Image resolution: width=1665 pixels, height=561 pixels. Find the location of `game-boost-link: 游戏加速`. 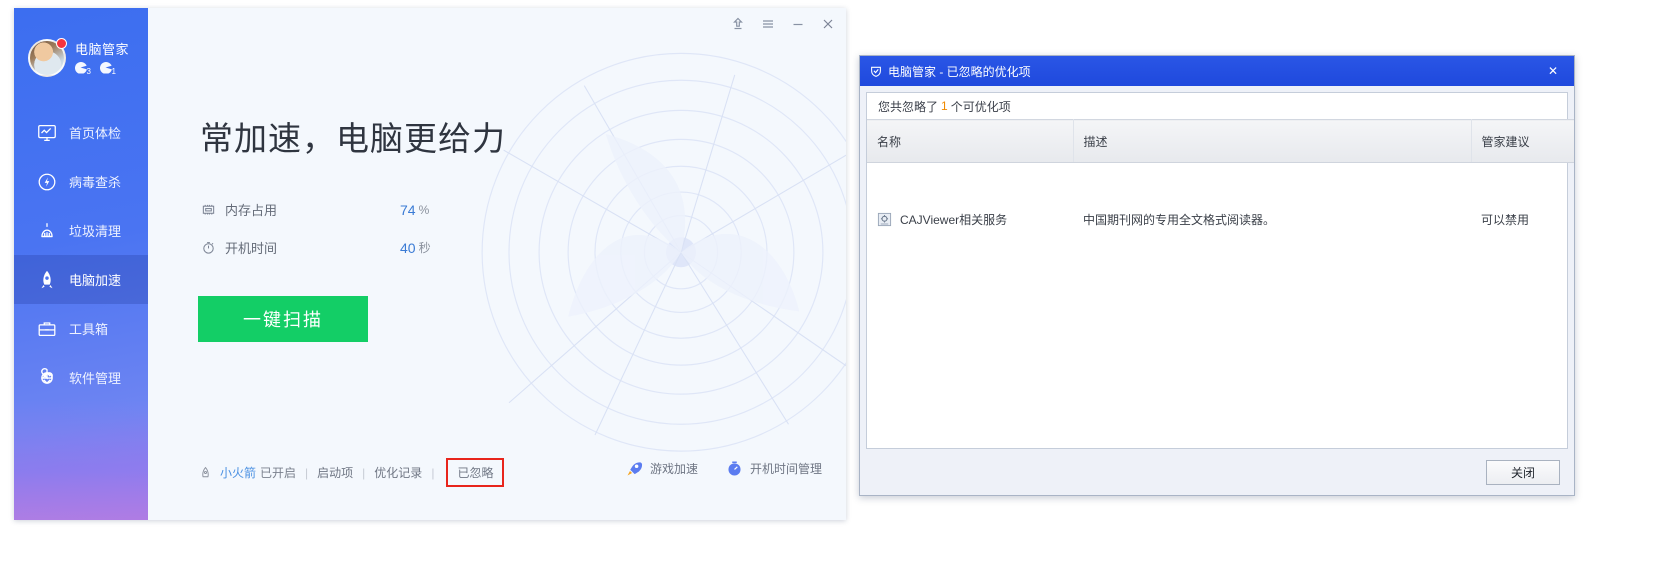

game-boost-link: 游戏加速 is located at coordinates (662, 468).